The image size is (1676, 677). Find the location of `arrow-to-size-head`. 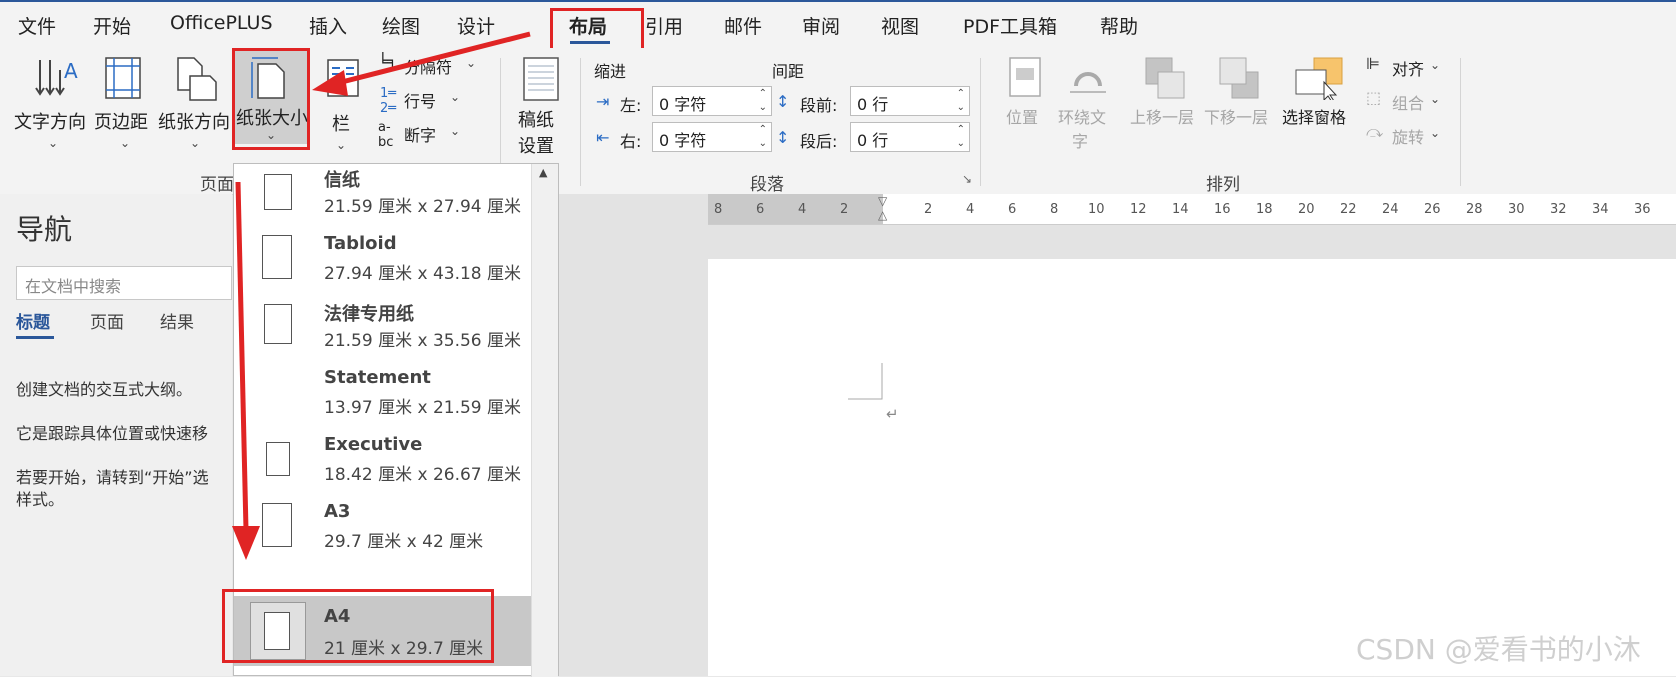

arrow-to-size-head is located at coordinates (330, 83).